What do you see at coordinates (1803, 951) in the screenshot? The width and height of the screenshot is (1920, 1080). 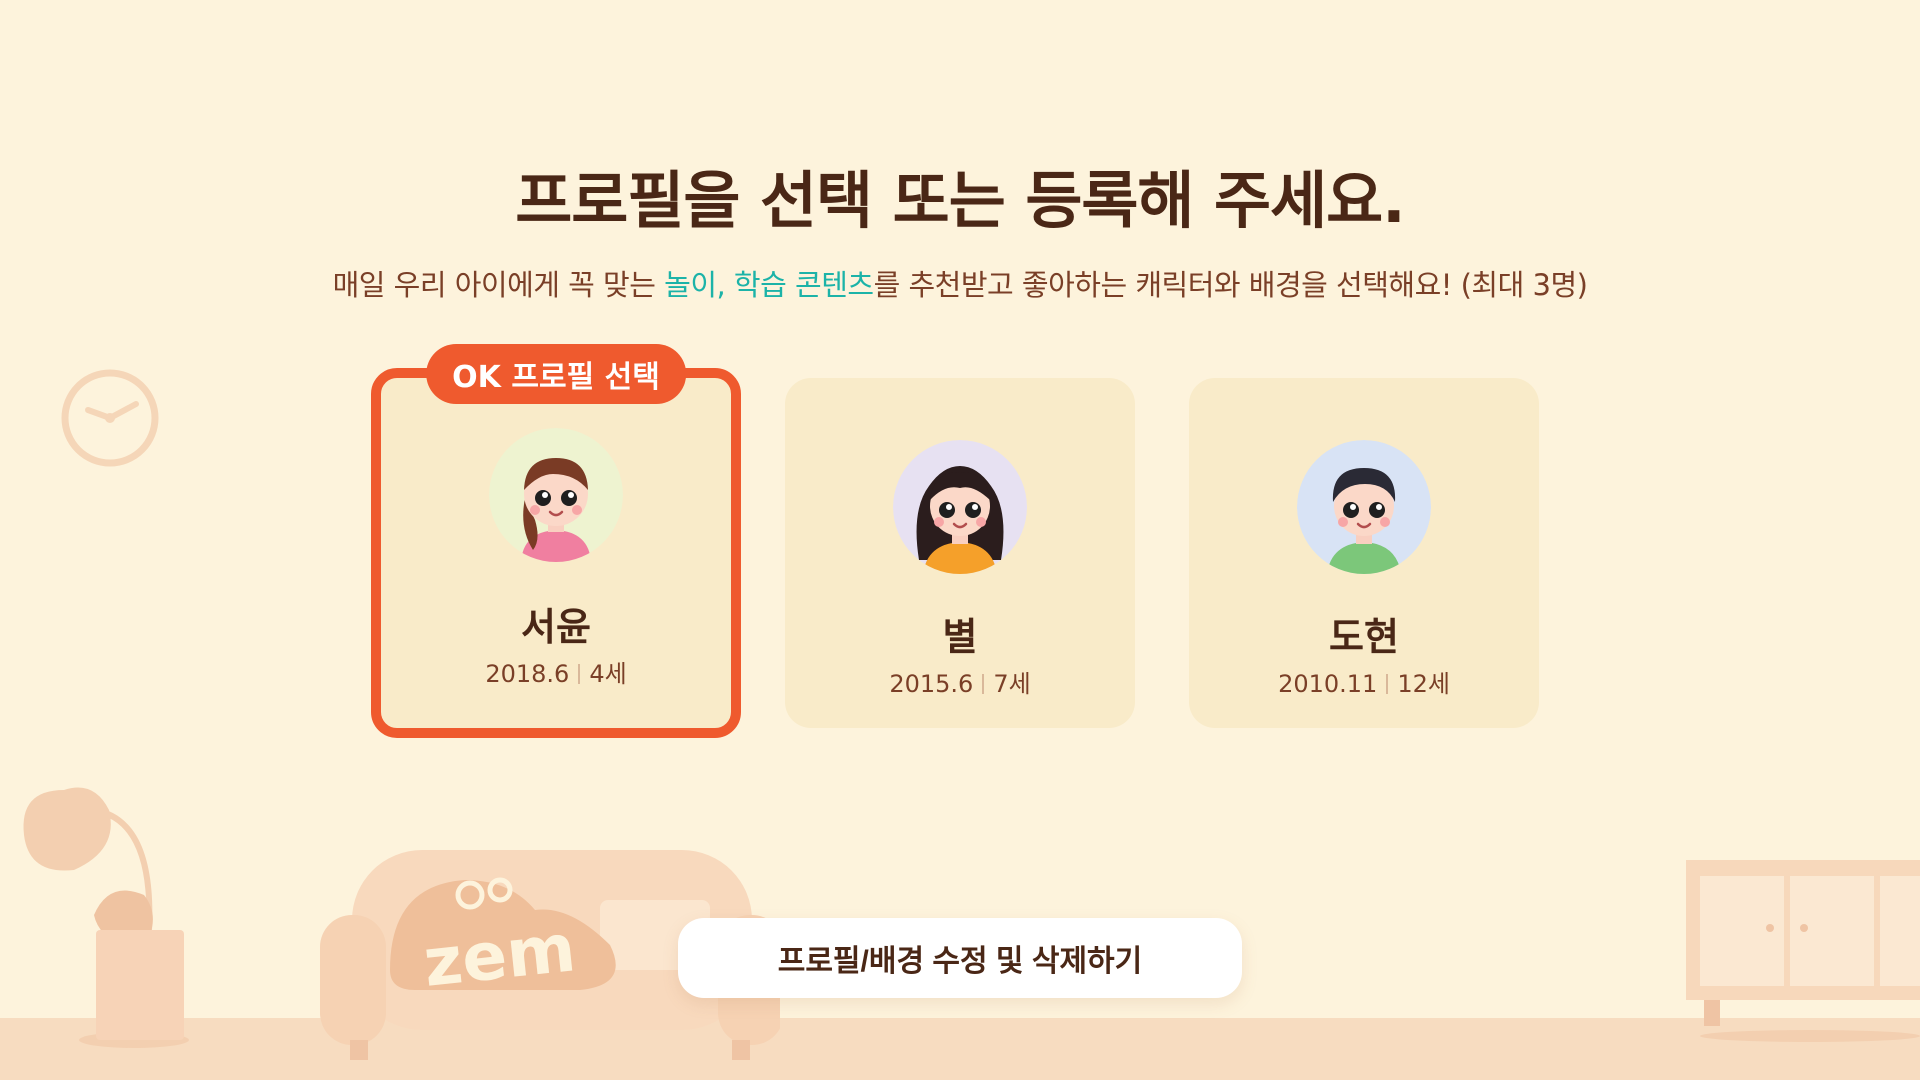 I see `cabinet-icon` at bounding box center [1803, 951].